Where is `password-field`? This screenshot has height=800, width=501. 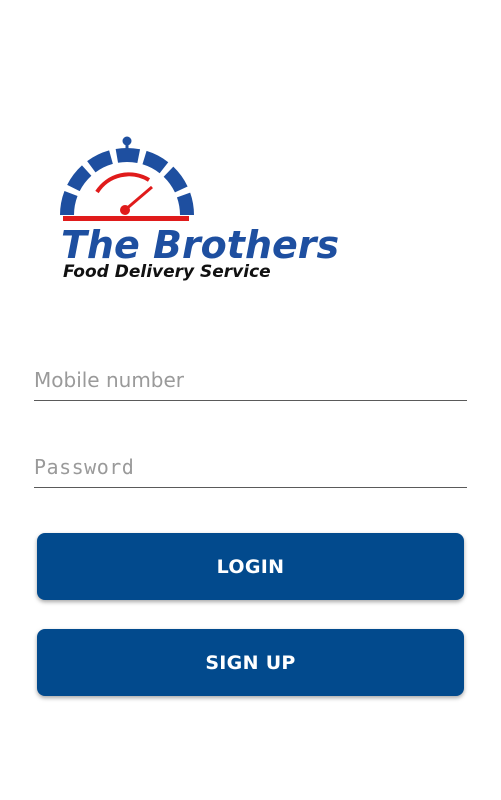
password-field is located at coordinates (250, 467).